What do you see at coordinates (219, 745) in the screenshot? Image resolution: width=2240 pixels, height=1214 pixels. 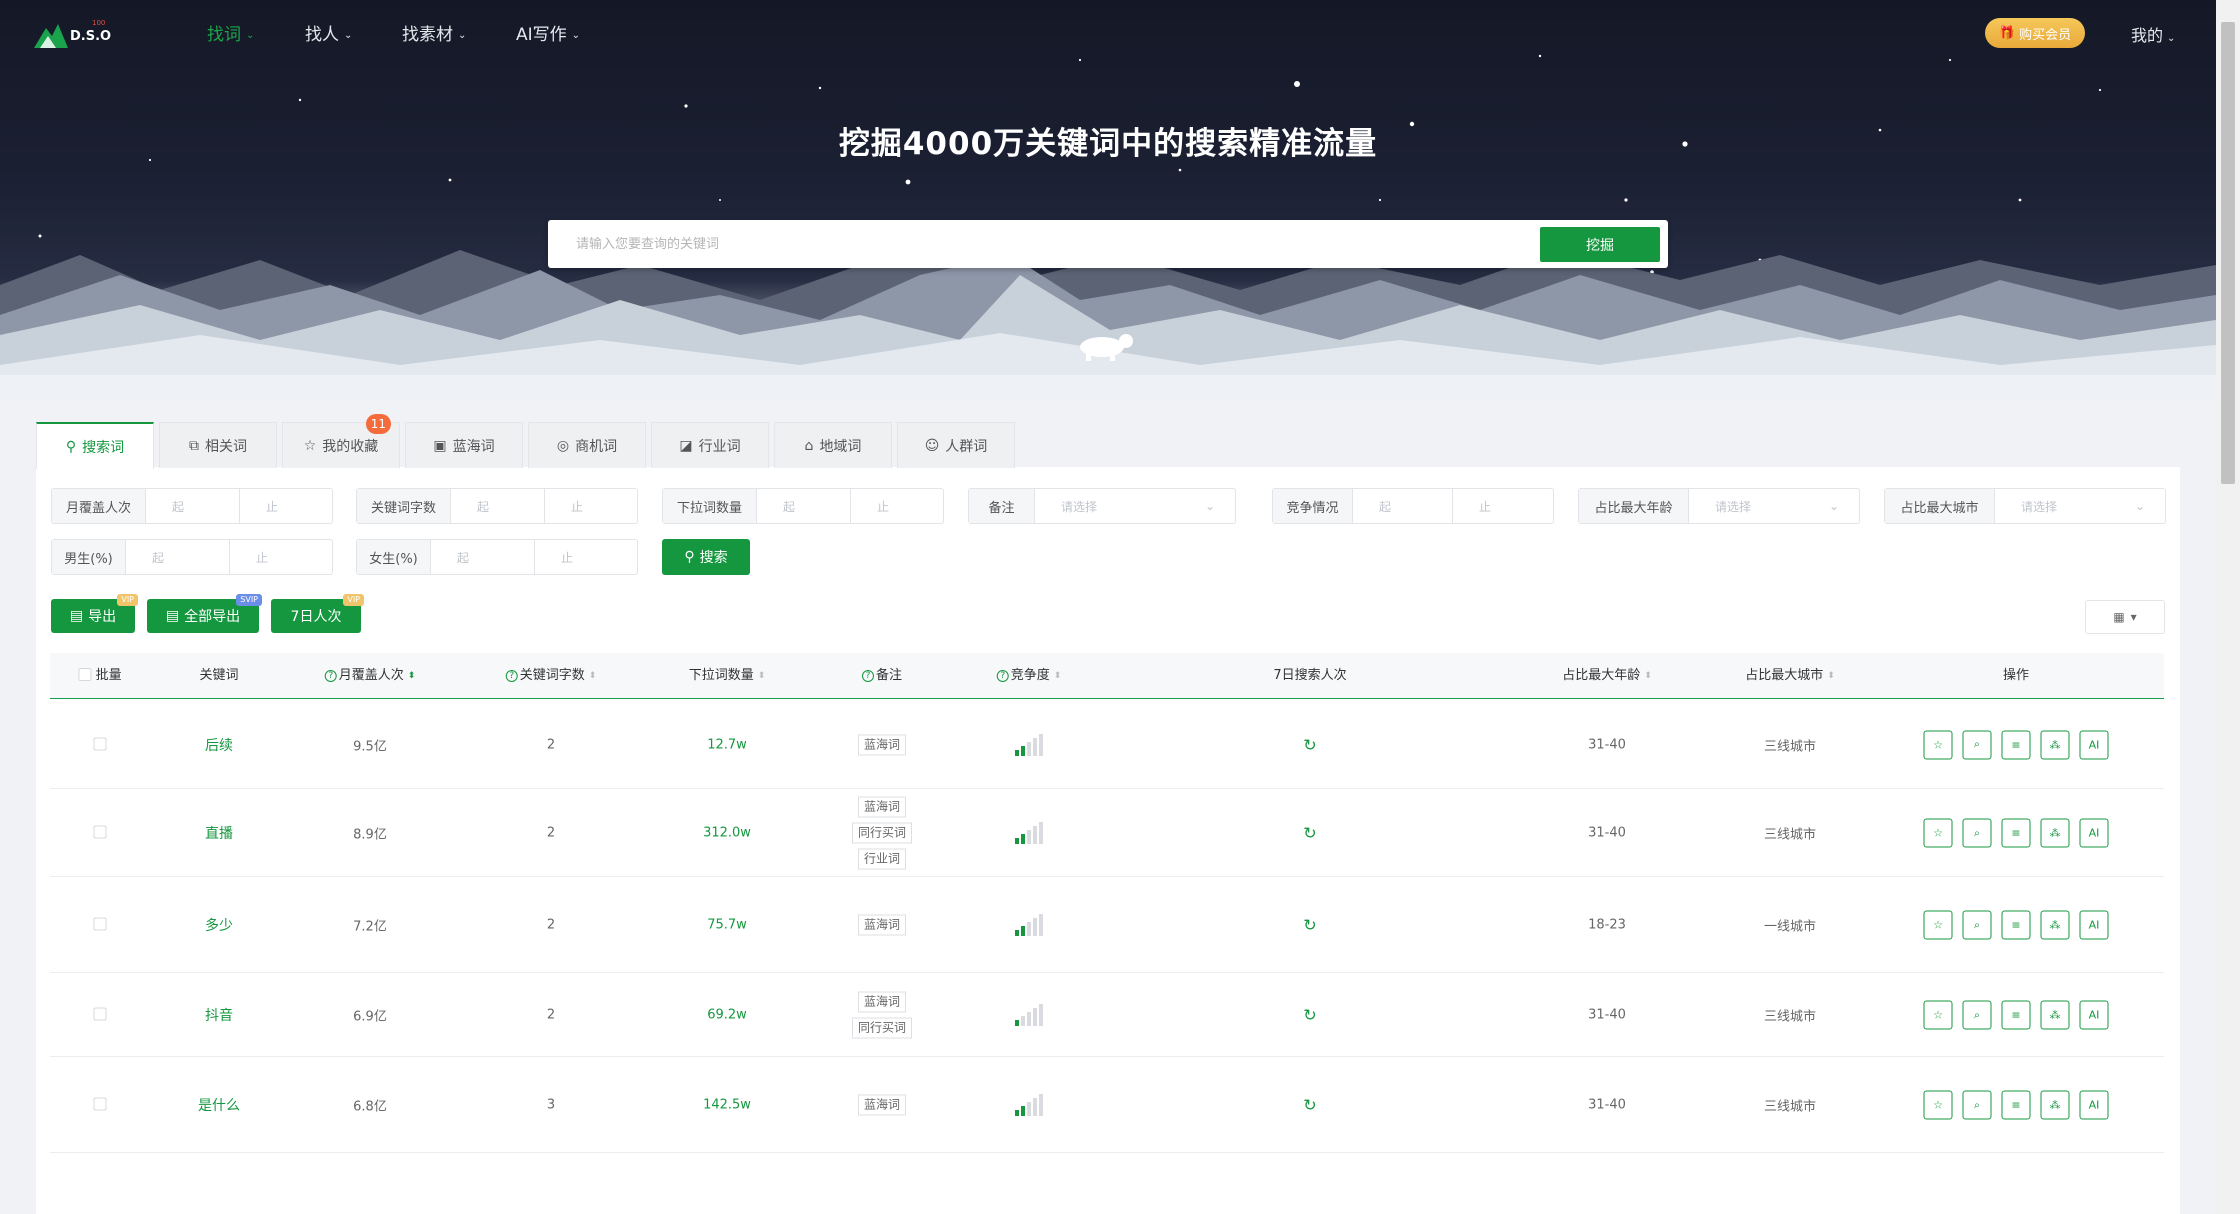 I see `keyword-link: 后续` at bounding box center [219, 745].